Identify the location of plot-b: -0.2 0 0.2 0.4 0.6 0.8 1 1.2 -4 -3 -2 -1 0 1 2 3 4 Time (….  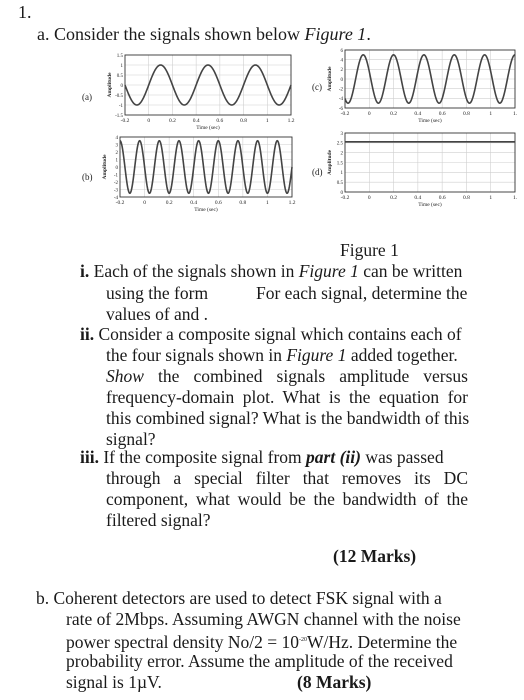
(199, 174).